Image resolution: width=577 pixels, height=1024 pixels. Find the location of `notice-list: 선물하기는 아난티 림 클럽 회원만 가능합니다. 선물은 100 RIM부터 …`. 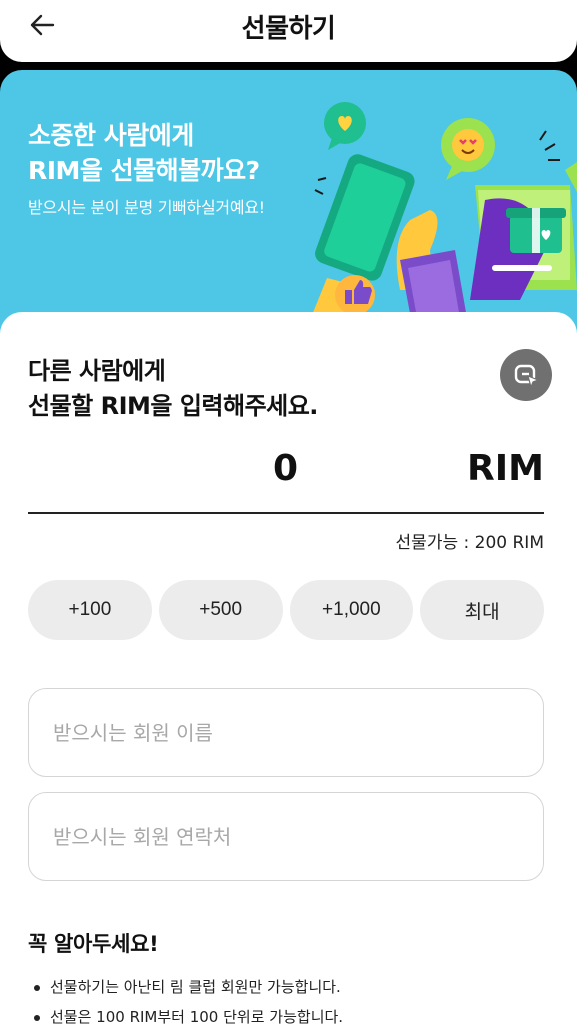

notice-list: 선물하기는 아난티 림 클럽 회원만 가능합니다. 선물은 100 RIM부터 … is located at coordinates (188, 998).